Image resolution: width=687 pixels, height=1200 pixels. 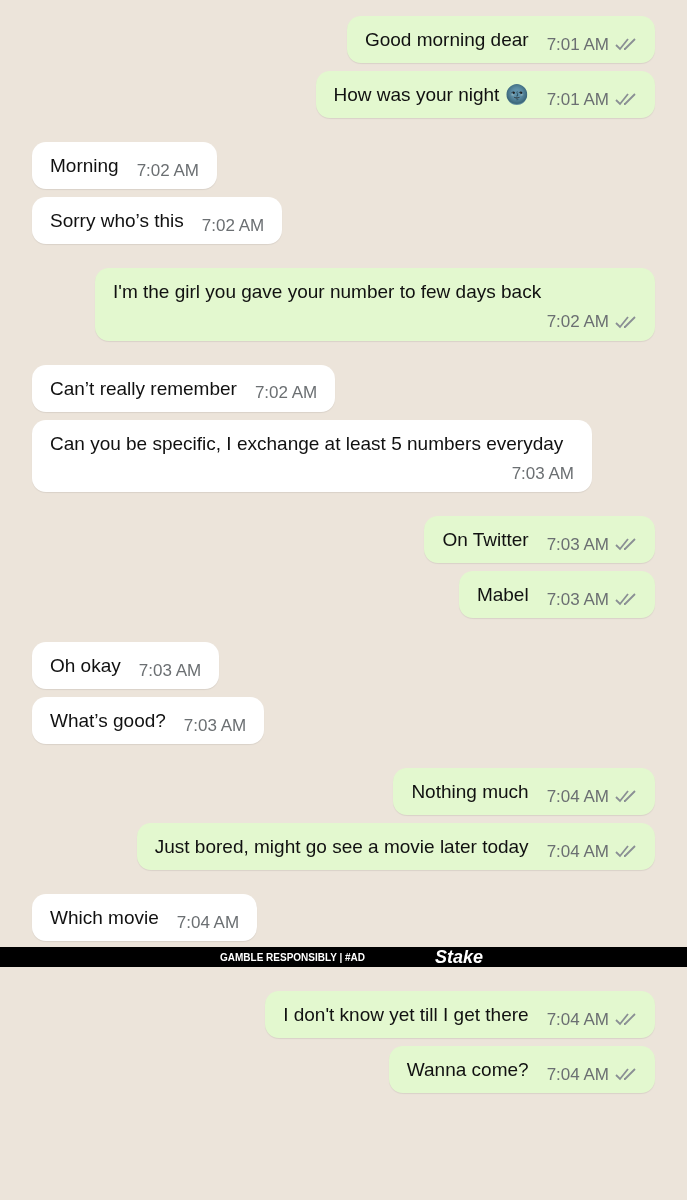 What do you see at coordinates (307, 443) in the screenshot?
I see `message-text: Can you be specific, I exchange at least 5 numbers everyday` at bounding box center [307, 443].